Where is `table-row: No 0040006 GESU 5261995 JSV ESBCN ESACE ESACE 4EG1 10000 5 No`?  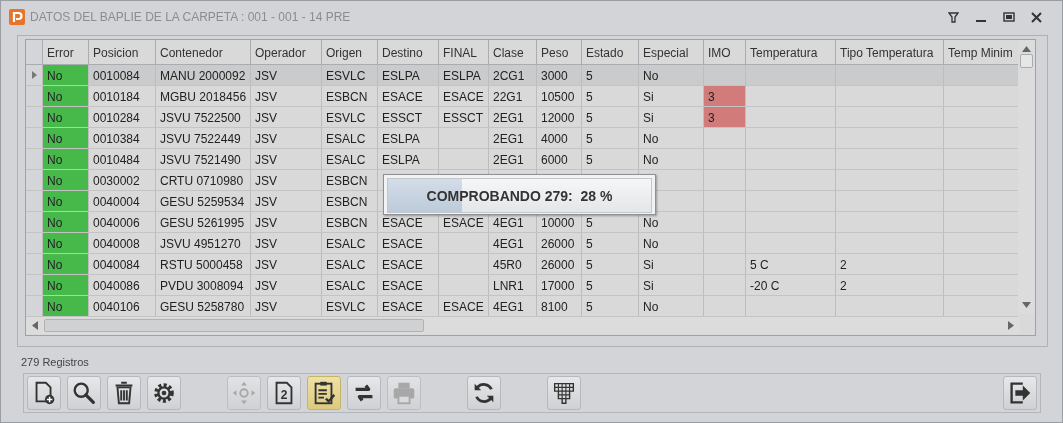 table-row: No 0040006 GESU 5261995 JSV ESBCN ESACE ESACE 4EG1 10000 5 No is located at coordinates (522, 222).